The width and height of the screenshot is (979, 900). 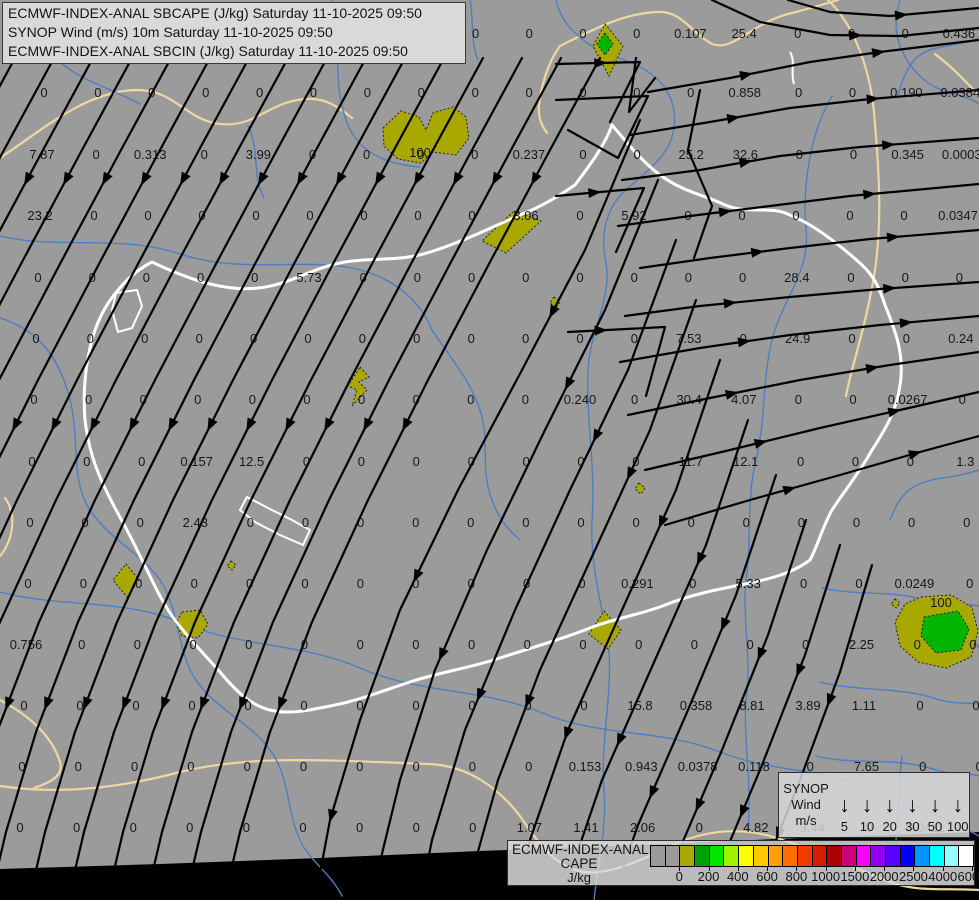 I want to click on cape-legend-param: CAPE, so click(x=579, y=863).